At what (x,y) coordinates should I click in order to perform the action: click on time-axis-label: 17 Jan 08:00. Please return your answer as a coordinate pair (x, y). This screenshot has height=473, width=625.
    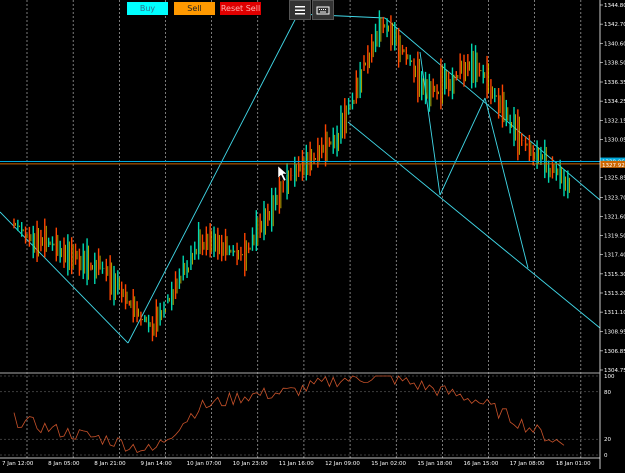
    Looking at the image, I should click on (527, 464).